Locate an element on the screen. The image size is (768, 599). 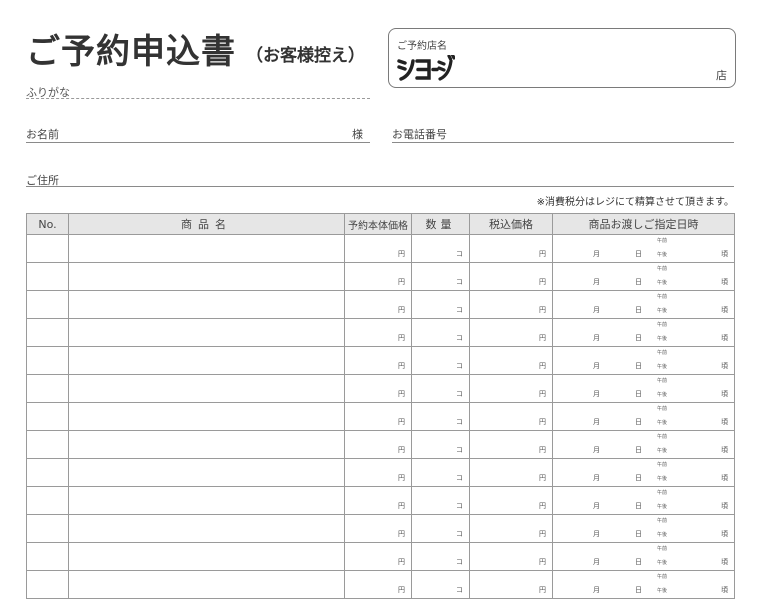
col-header-no: No. is located at coordinates (47, 224).